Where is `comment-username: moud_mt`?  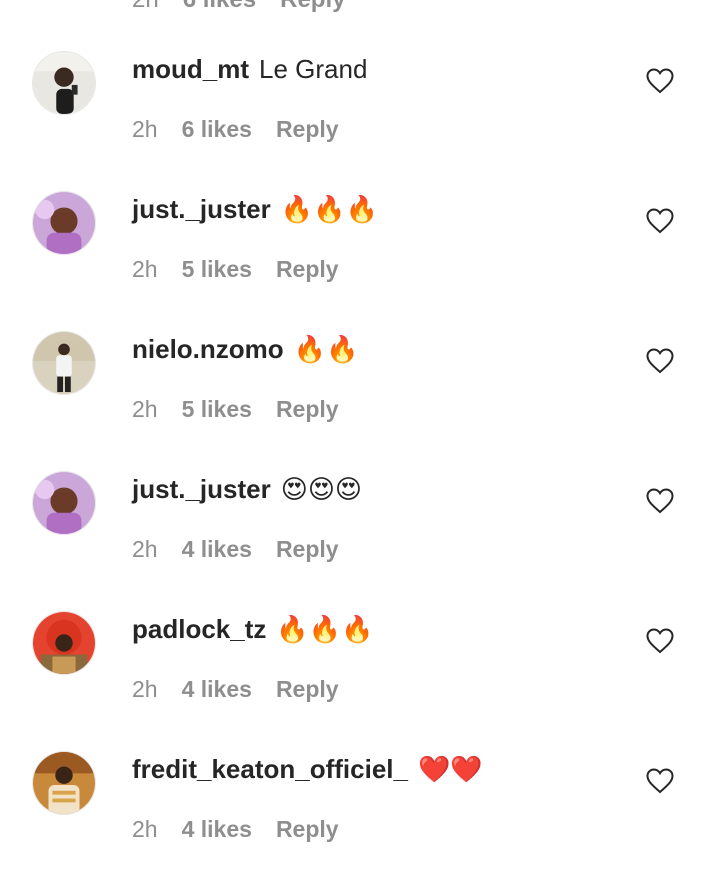
comment-username: moud_mt is located at coordinates (190, 69).